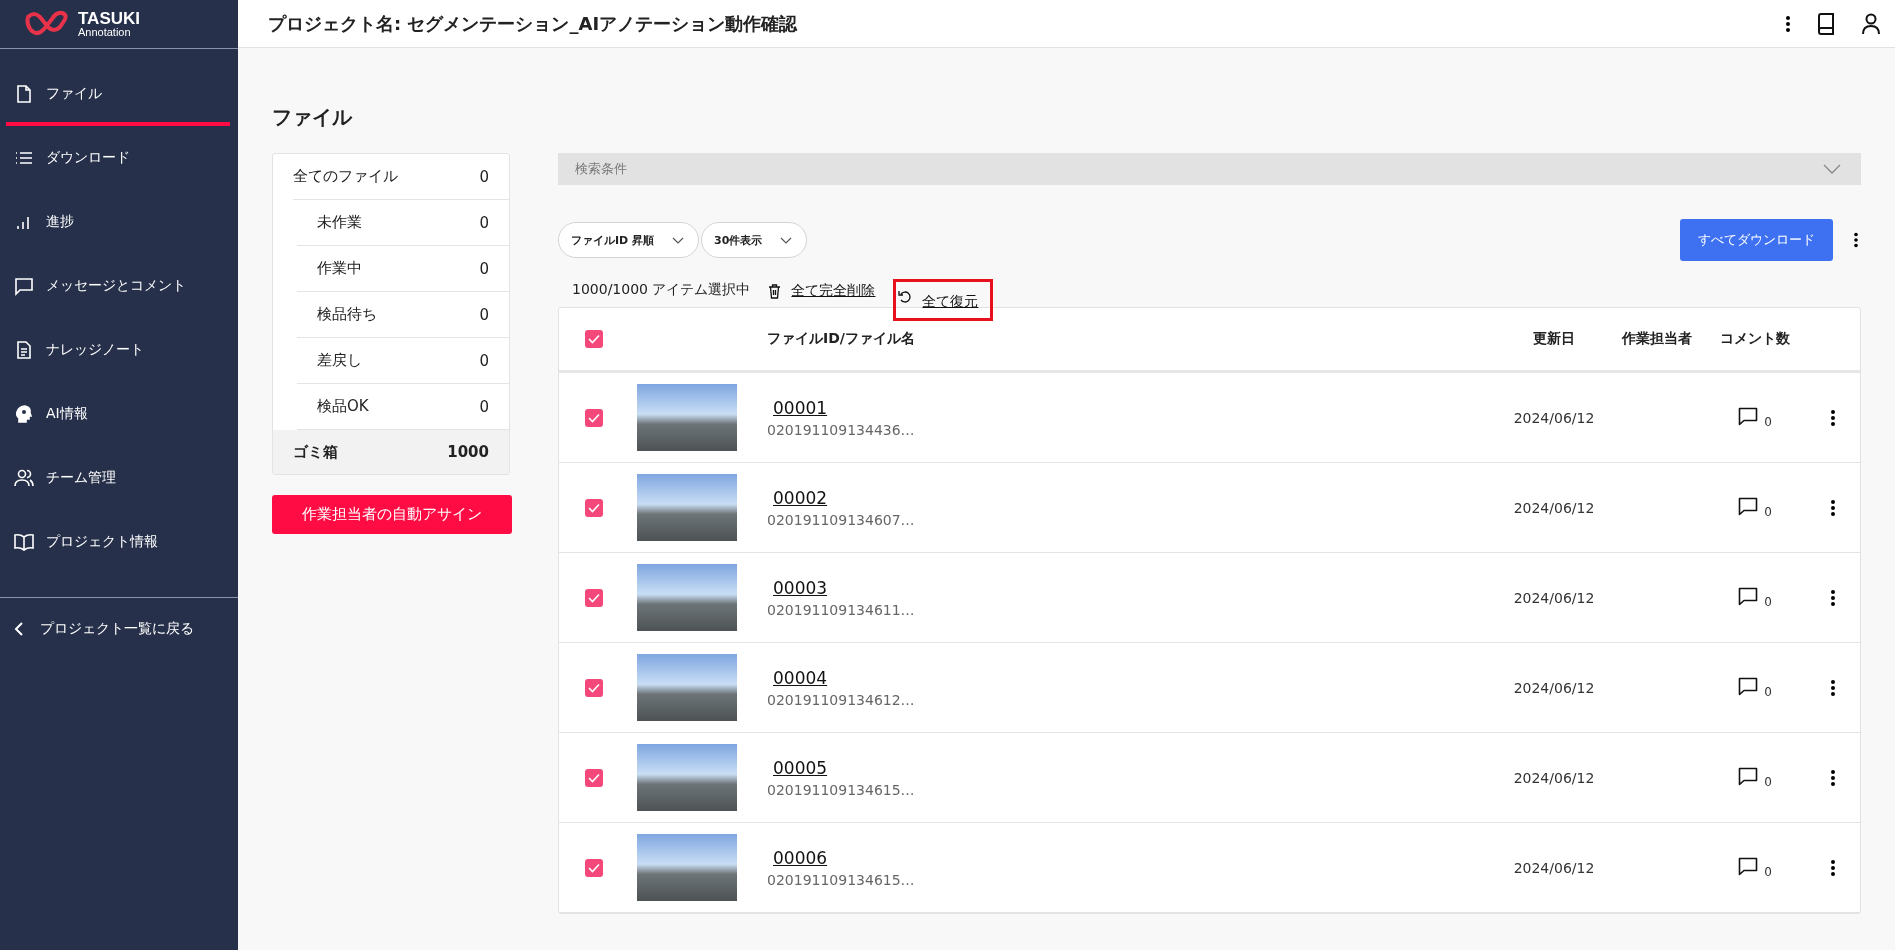 This screenshot has width=1895, height=950. What do you see at coordinates (661, 290) in the screenshot?
I see `selection-count: 1000/1000 アイテム選択中` at bounding box center [661, 290].